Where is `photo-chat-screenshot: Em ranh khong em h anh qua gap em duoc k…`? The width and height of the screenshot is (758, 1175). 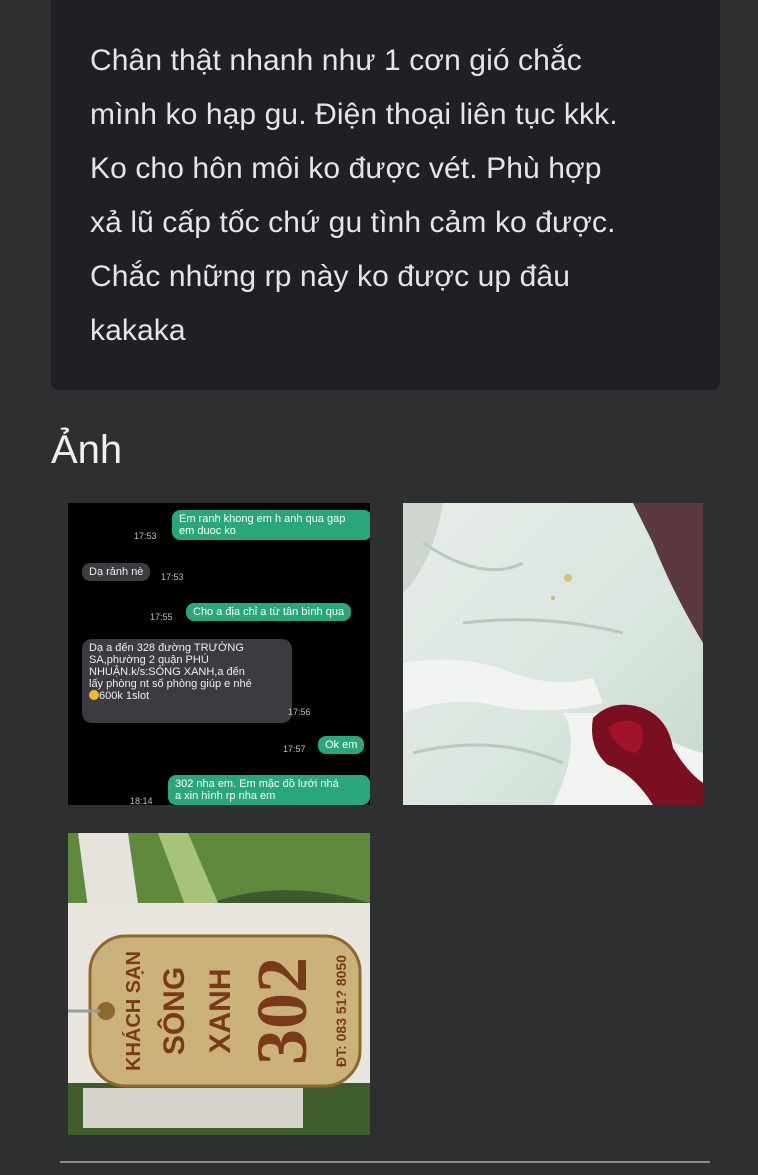 photo-chat-screenshot: Em ranh khong em h anh qua gap em duoc k… is located at coordinates (219, 654).